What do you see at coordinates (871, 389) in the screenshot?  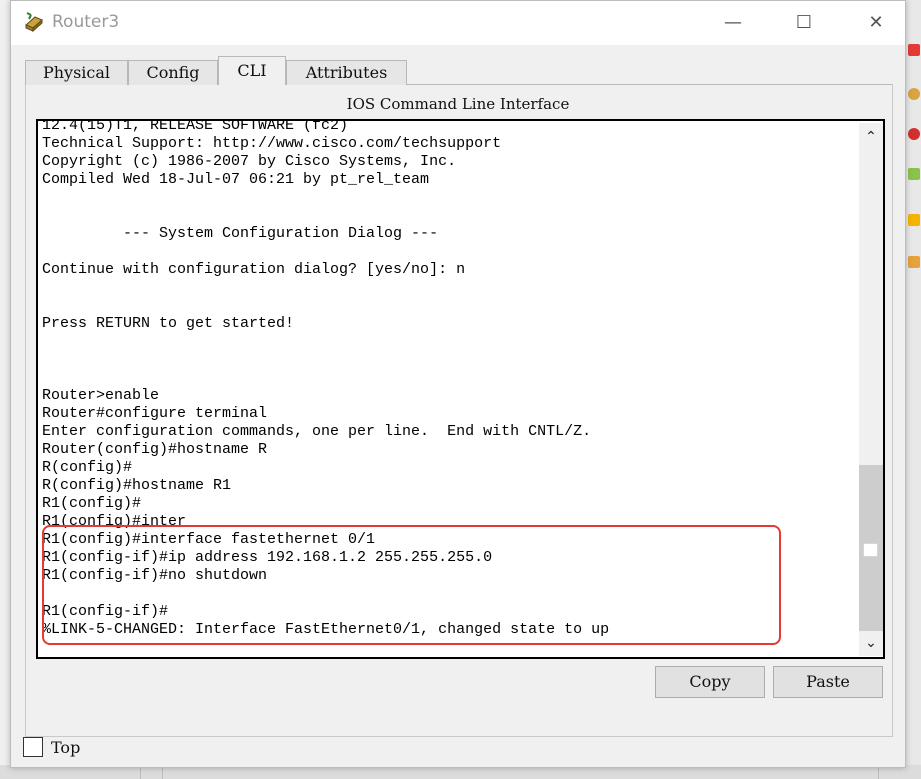 I see `terminal-scrollbar: ⌃ ⌄` at bounding box center [871, 389].